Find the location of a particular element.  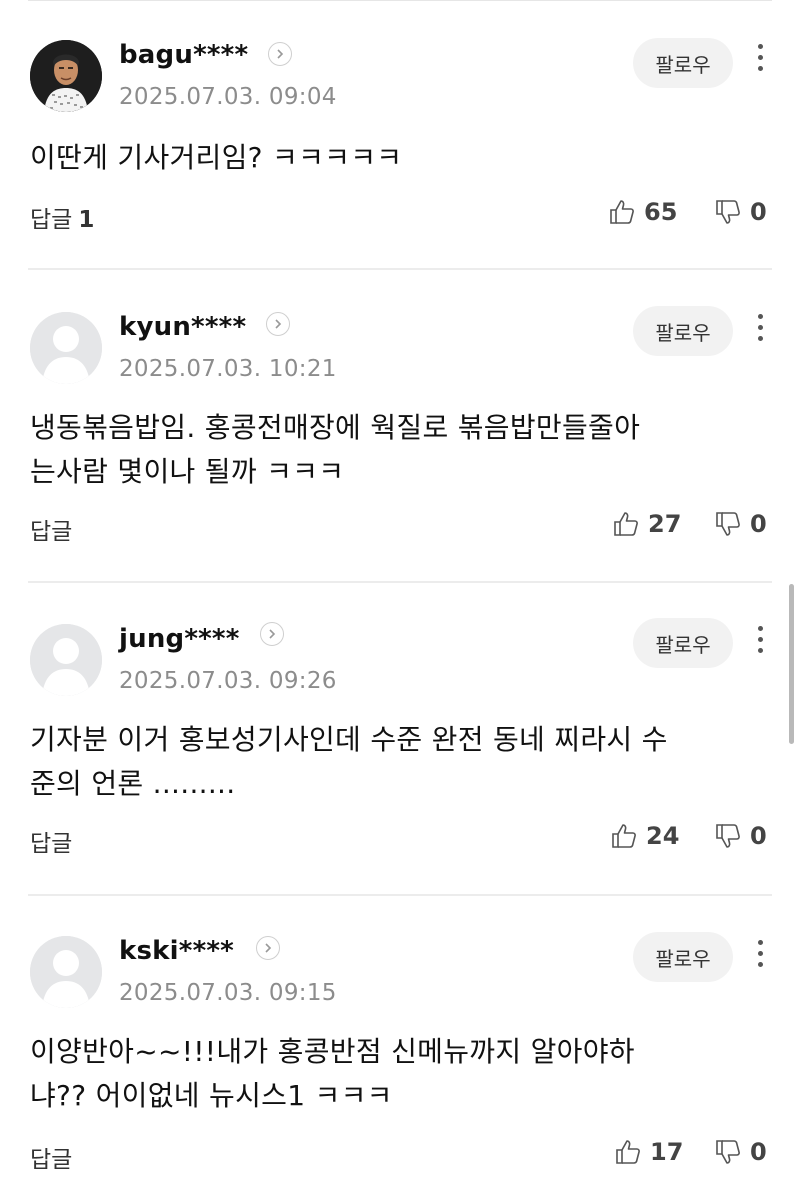

like-count: 17 is located at coordinates (667, 1152).